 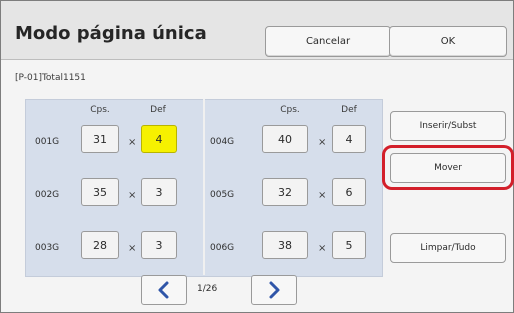 What do you see at coordinates (47, 195) in the screenshot?
I see `row-label: 002G` at bounding box center [47, 195].